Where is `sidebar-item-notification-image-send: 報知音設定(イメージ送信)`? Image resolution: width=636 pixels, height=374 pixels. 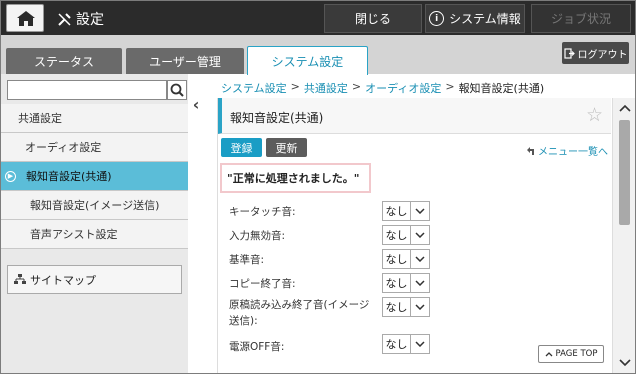
sidebar-item-notification-image-send: 報知音設定(イメージ送信) is located at coordinates (94, 205).